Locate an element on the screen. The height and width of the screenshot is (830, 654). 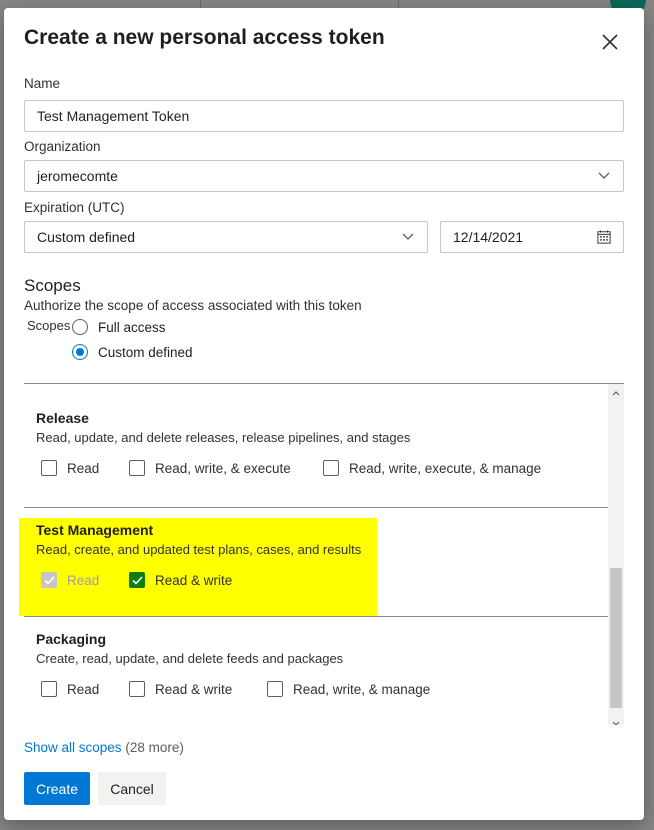
radio-full-access-label: Full access is located at coordinates (132, 327).